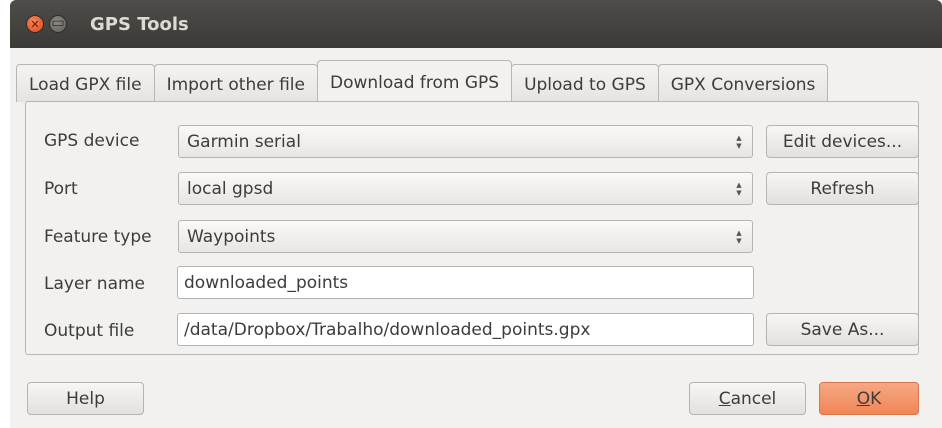 The width and height of the screenshot is (942, 428). Describe the element at coordinates (235, 83) in the screenshot. I see `tab-import-other-file: Import other file` at that location.